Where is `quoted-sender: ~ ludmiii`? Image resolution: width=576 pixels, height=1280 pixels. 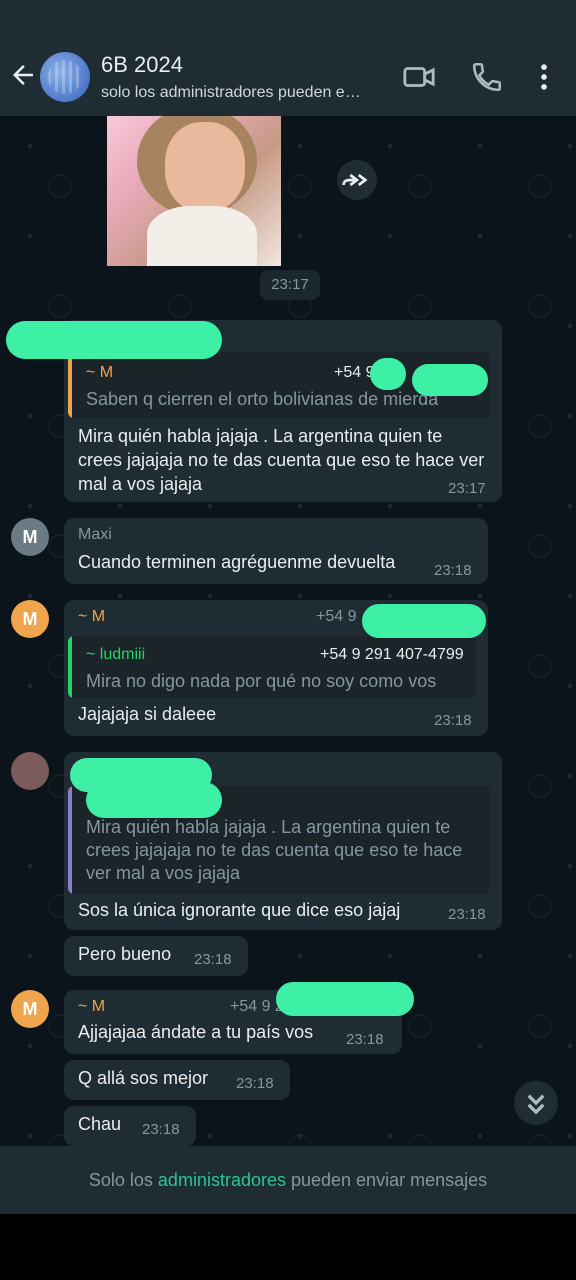 quoted-sender: ~ ludmiii is located at coordinates (116, 654).